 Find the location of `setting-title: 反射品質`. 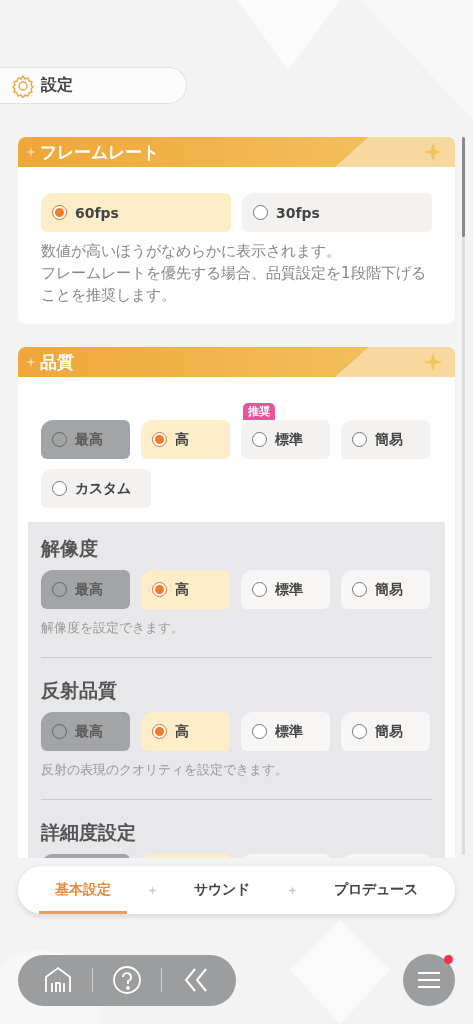

setting-title: 反射品質 is located at coordinates (79, 690).